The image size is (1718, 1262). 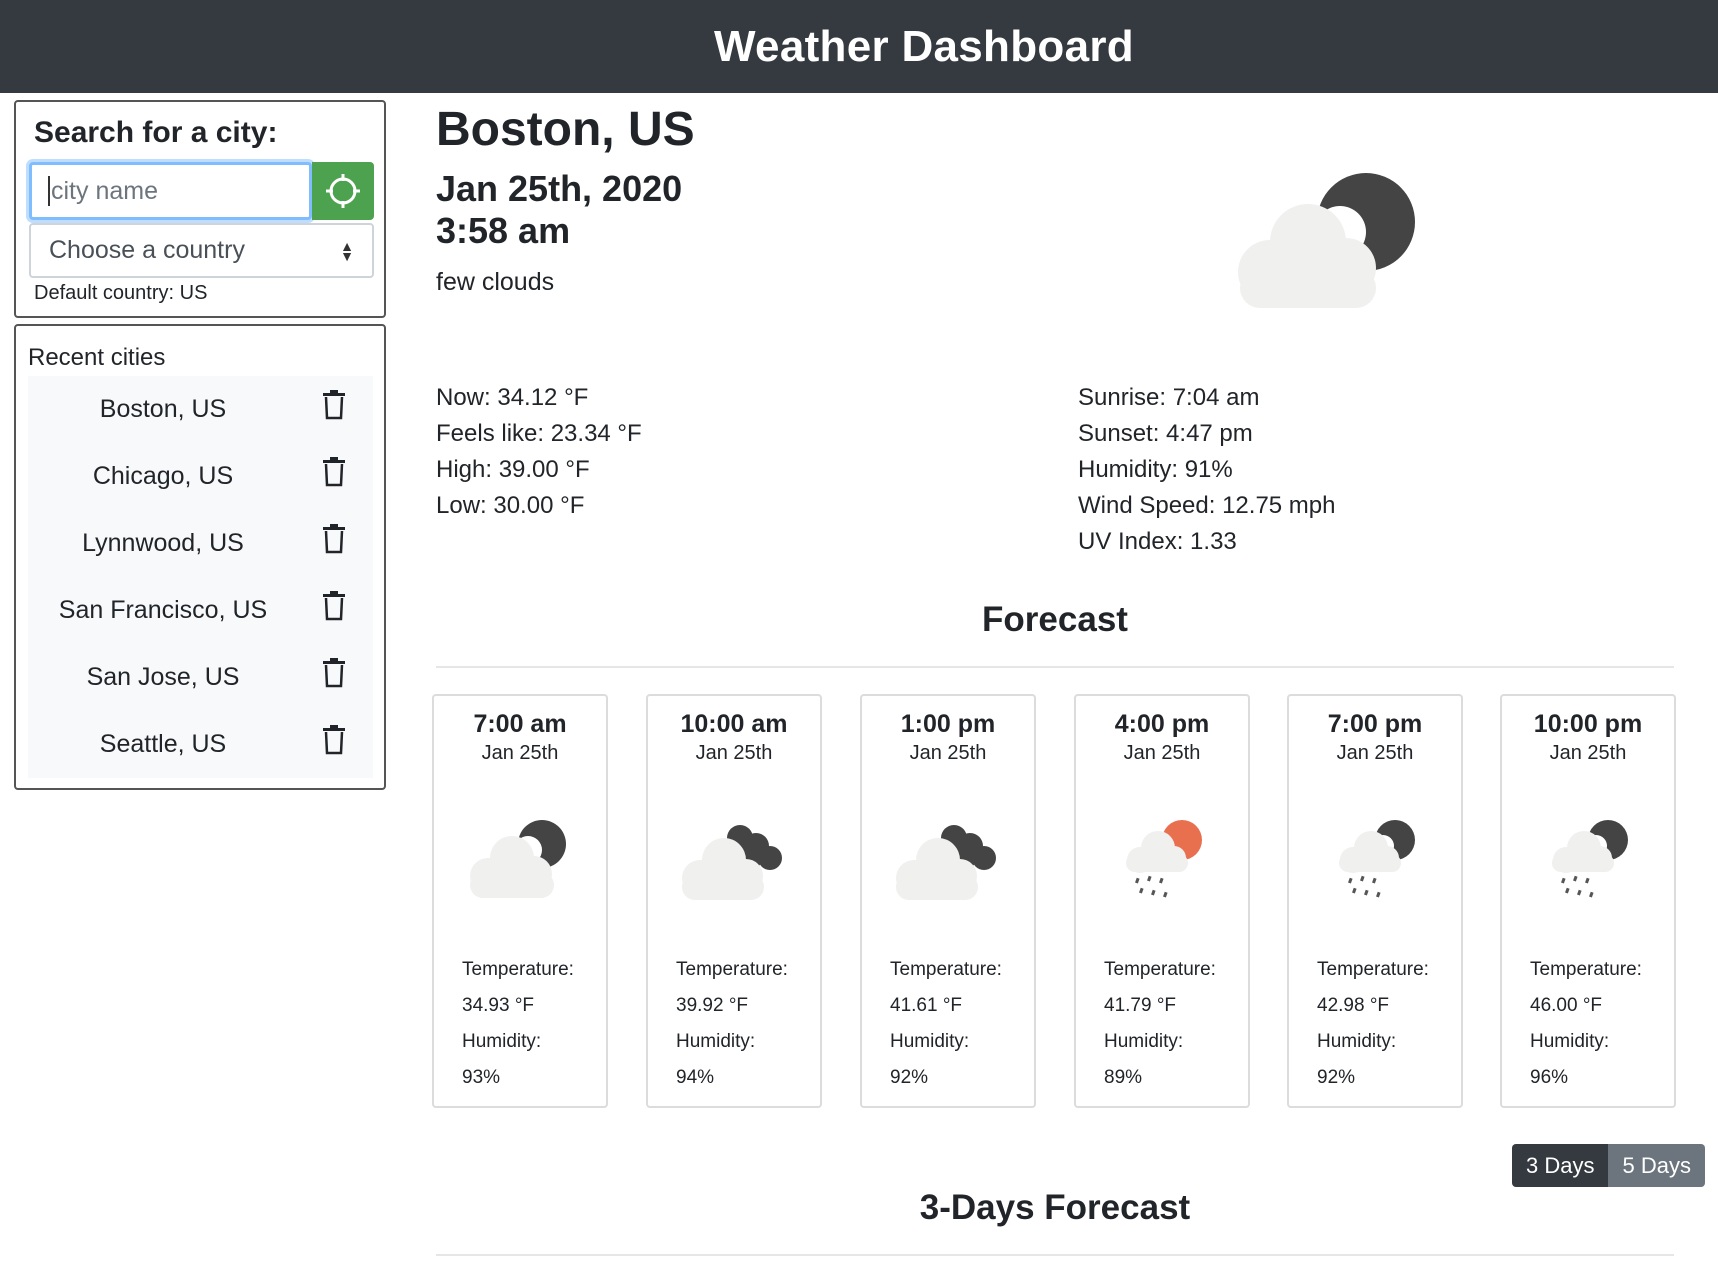 I want to click on search-label: Search for a city:, so click(x=156, y=132).